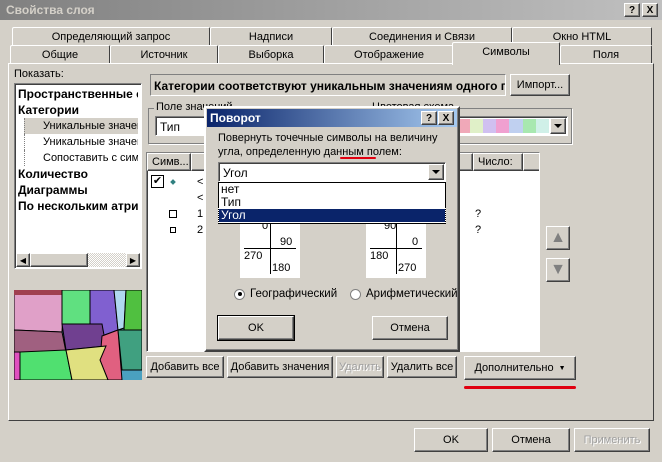 Image resolution: width=662 pixels, height=462 pixels. What do you see at coordinates (360, 367) in the screenshot?
I see `remove-button: Удалить` at bounding box center [360, 367].